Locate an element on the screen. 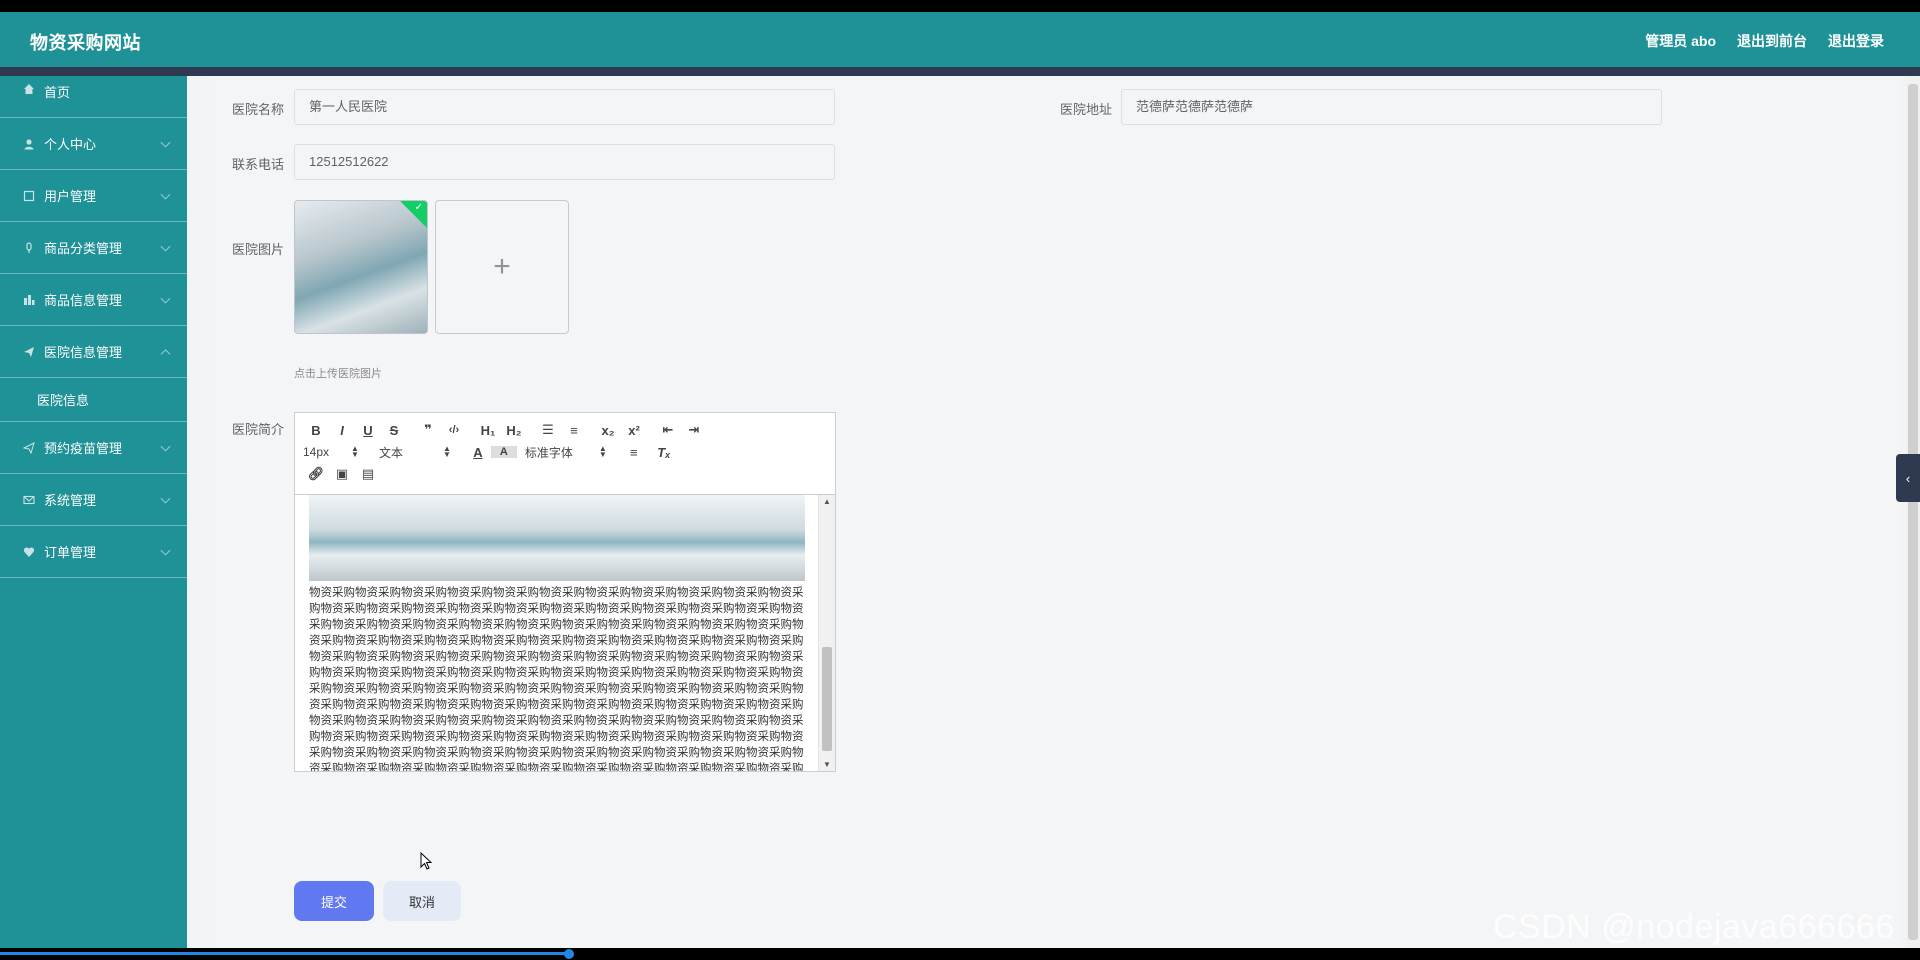  code-block-icon: ‹/› is located at coordinates (454, 430).